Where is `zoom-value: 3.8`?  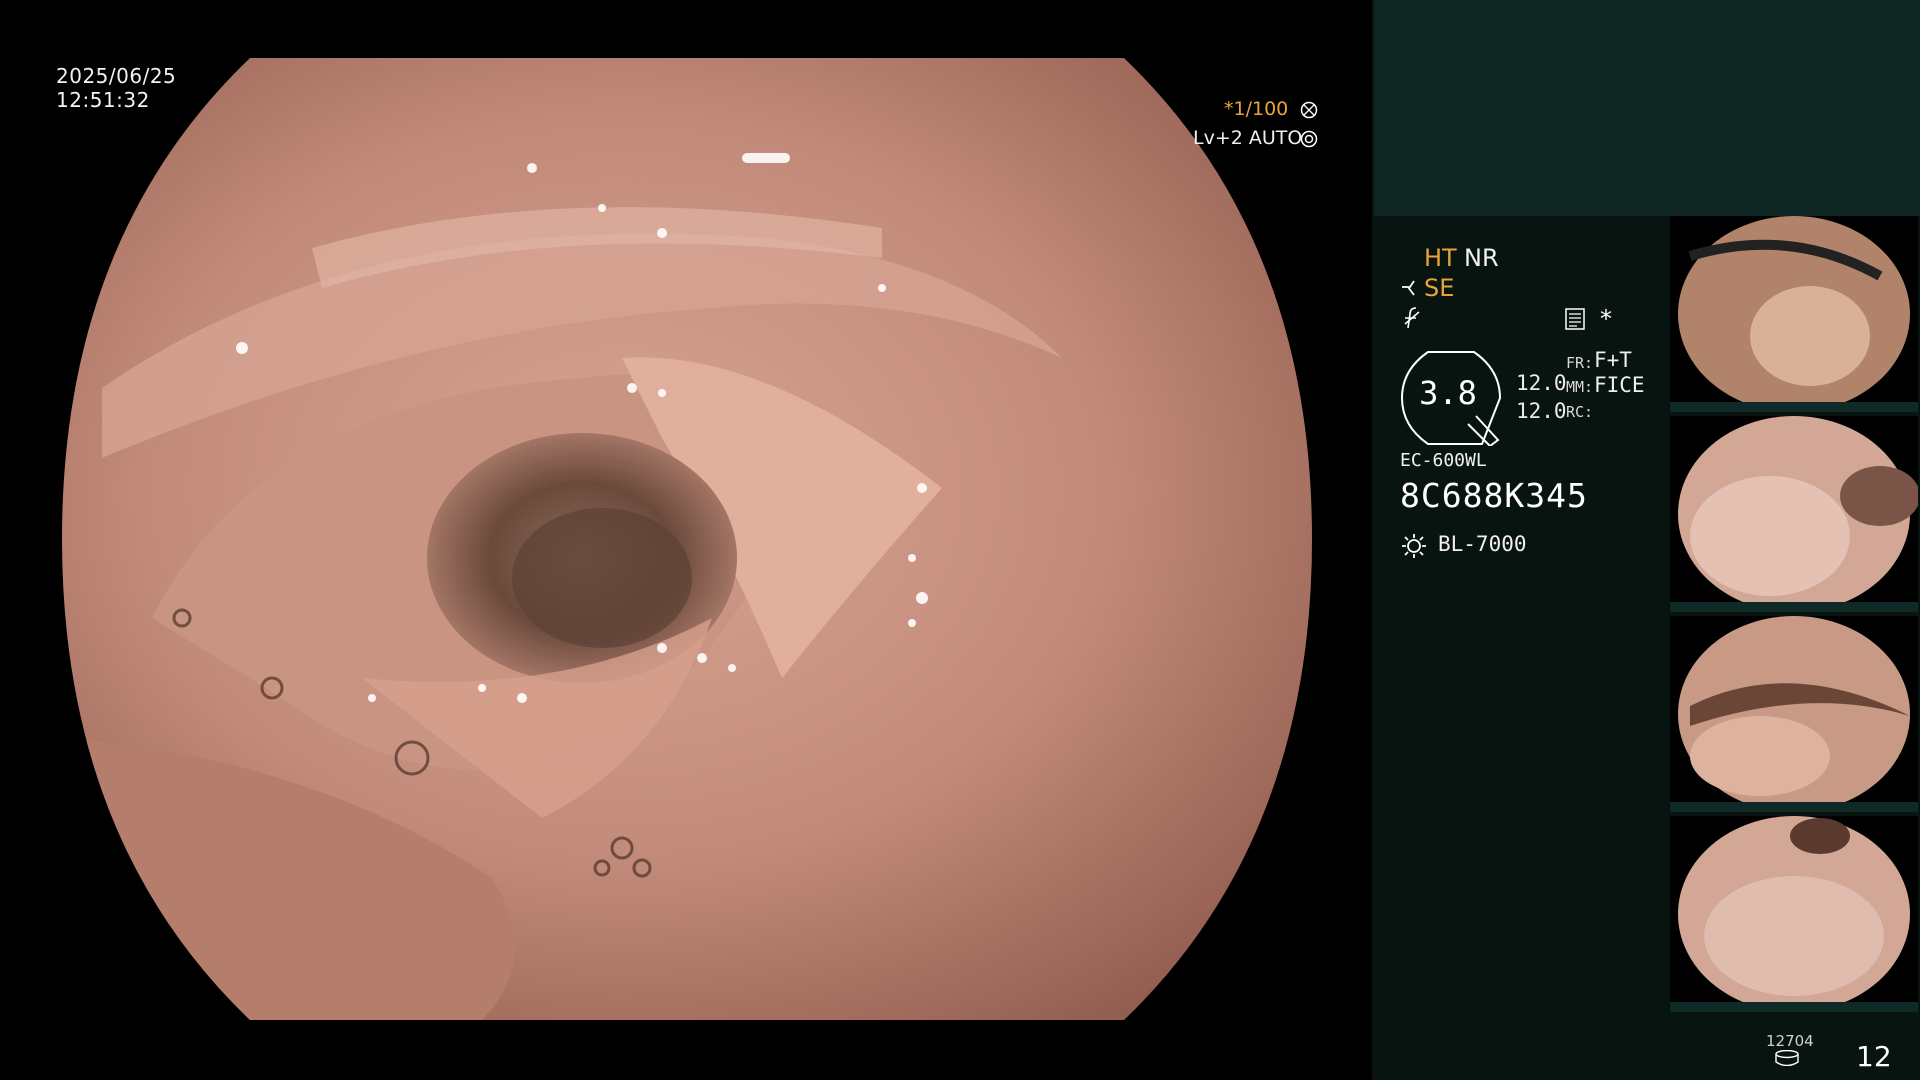 zoom-value: 3.8 is located at coordinates (1448, 393).